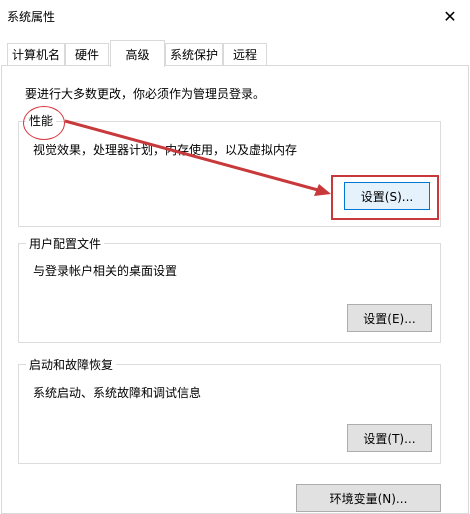 This screenshot has width=470, height=514. Describe the element at coordinates (197, 157) in the screenshot. I see `annotation-arrow-icon` at that location.